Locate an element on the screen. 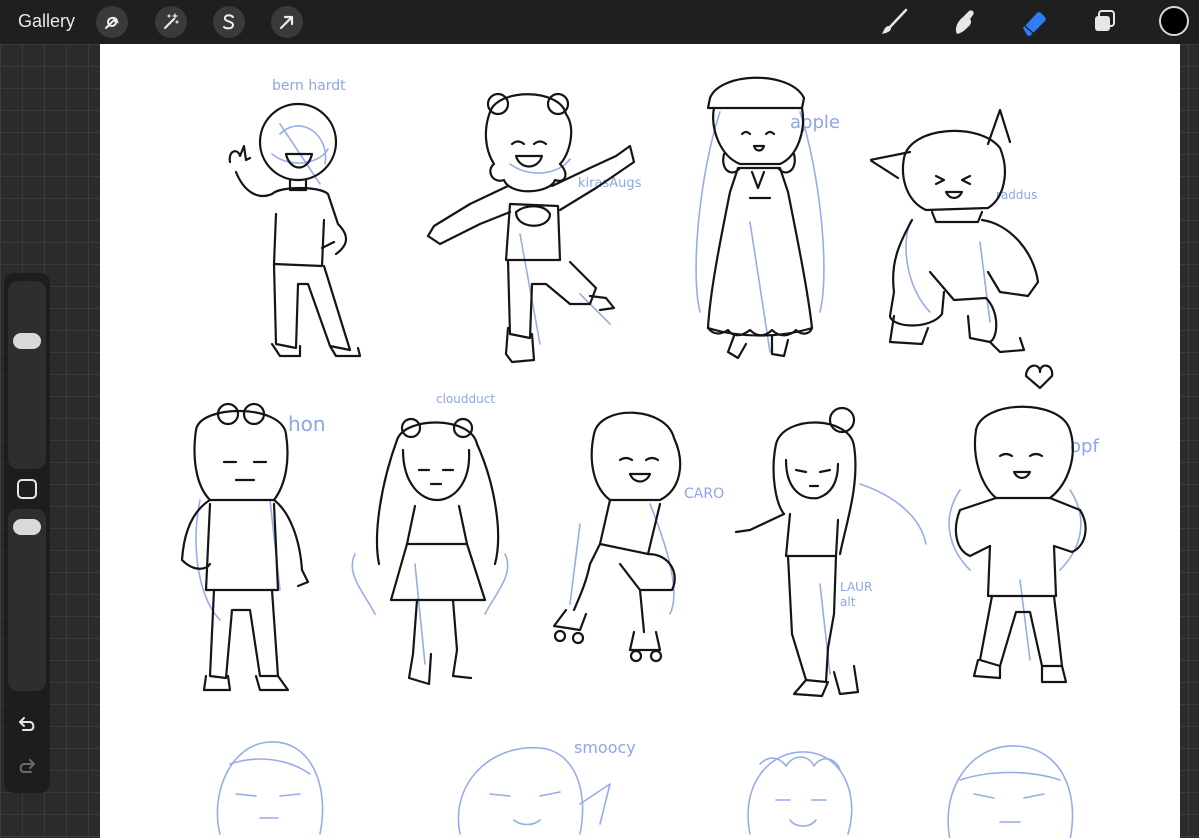 The image size is (1199, 838). transform-button is located at coordinates (287, 22).